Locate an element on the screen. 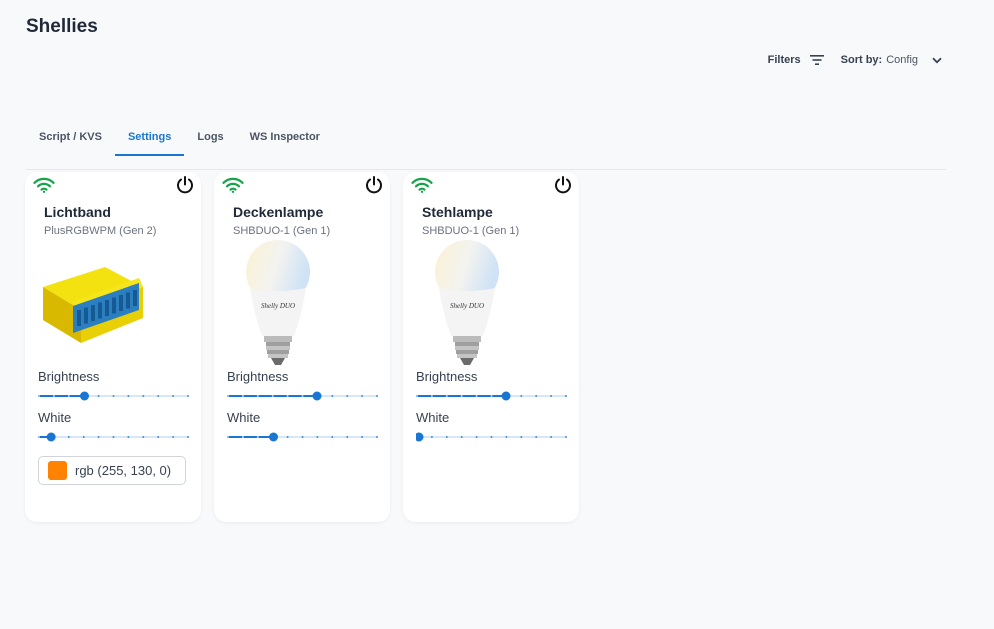 Image resolution: width=994 pixels, height=629 pixels. chevron-down-icon is located at coordinates (937, 60).